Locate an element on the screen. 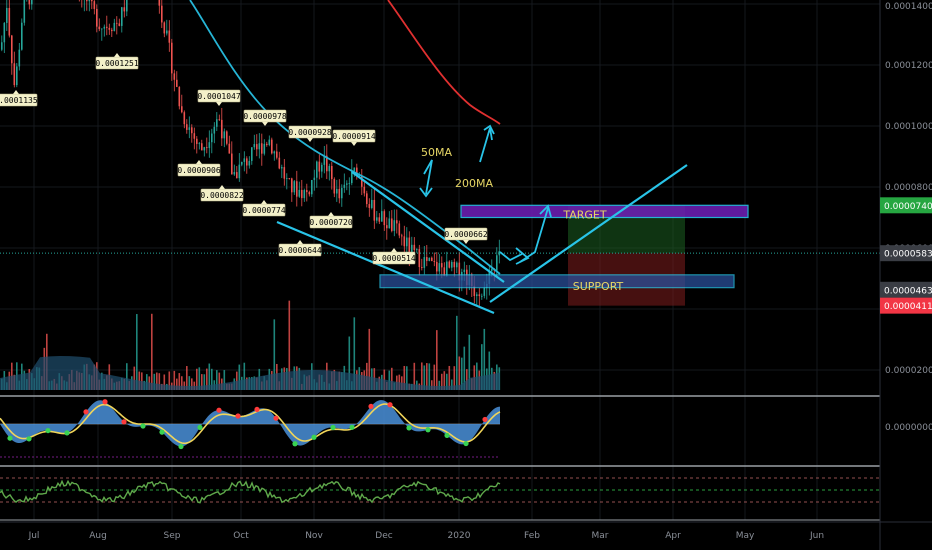 The height and width of the screenshot is (550, 932). stop-price-badge: 0.0000411 is located at coordinates (906, 305).